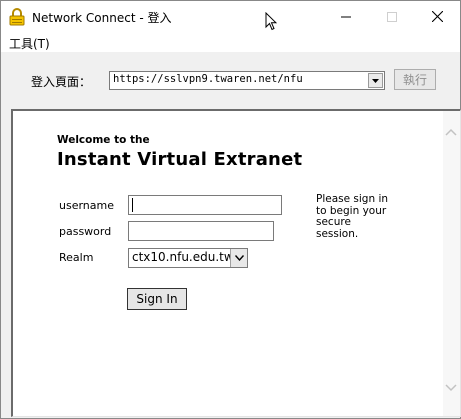  What do you see at coordinates (76, 257) in the screenshot?
I see `realm-label: Realm` at bounding box center [76, 257].